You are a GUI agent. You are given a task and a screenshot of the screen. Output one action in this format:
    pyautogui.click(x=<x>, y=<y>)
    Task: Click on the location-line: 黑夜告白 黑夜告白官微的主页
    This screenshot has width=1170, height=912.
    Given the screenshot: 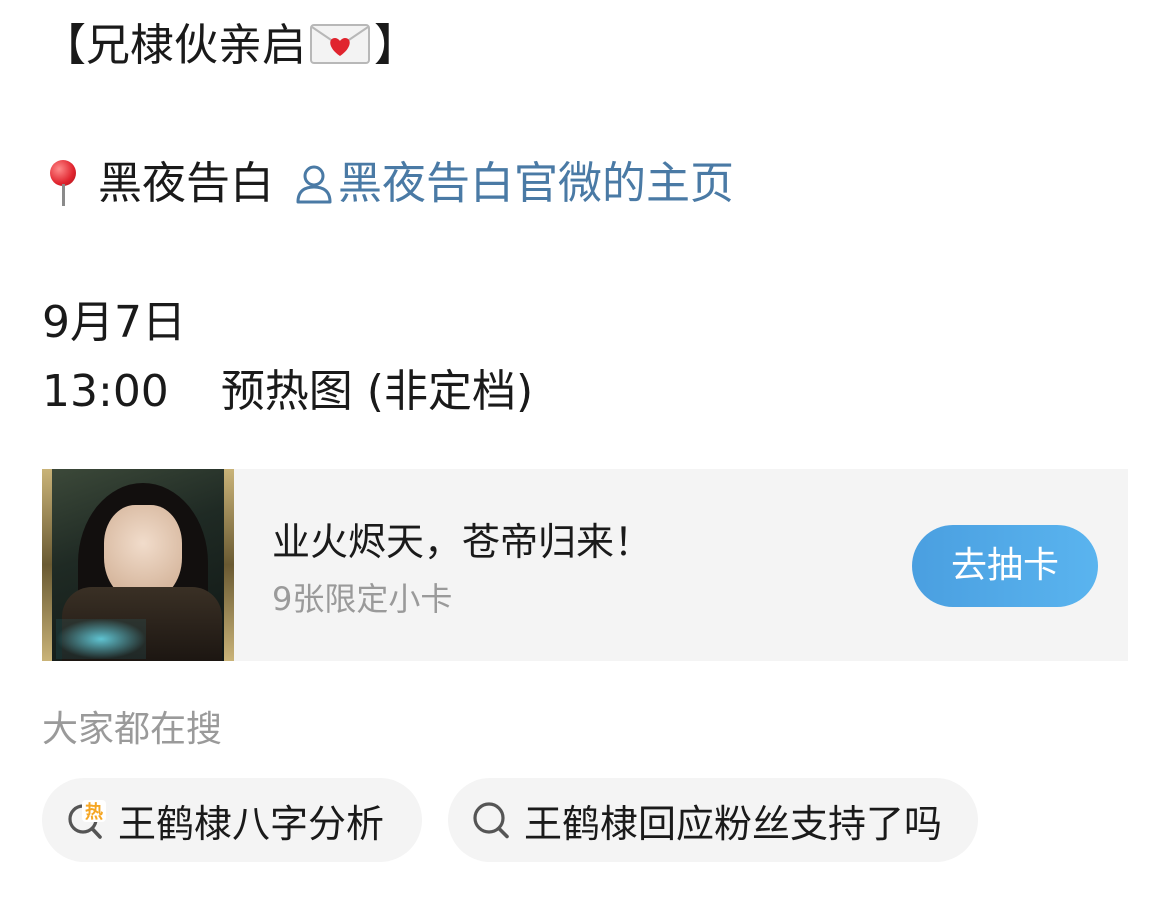 What is the action you would take?
    pyautogui.click(x=388, y=184)
    